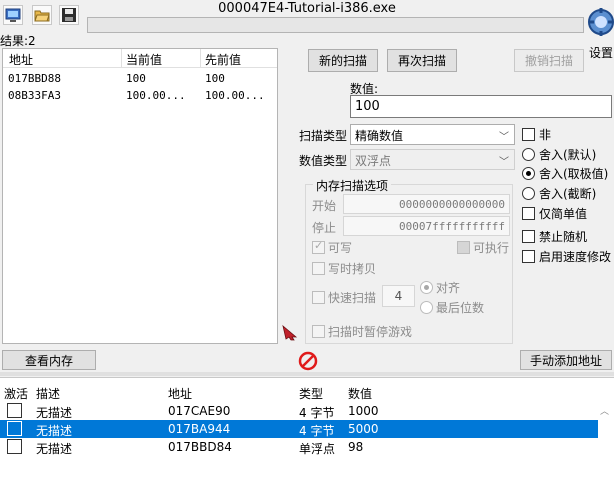 The image size is (614, 501). I want to click on writable-label: 可写, so click(340, 248).